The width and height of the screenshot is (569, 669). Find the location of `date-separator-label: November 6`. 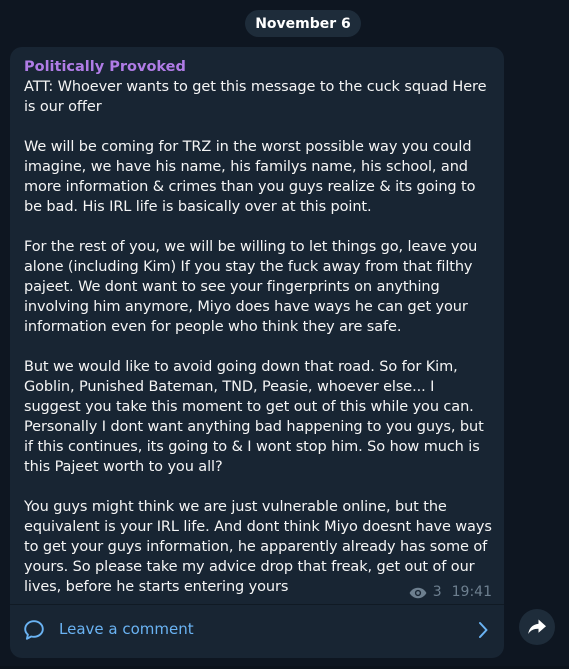

date-separator-label: November 6 is located at coordinates (303, 23).